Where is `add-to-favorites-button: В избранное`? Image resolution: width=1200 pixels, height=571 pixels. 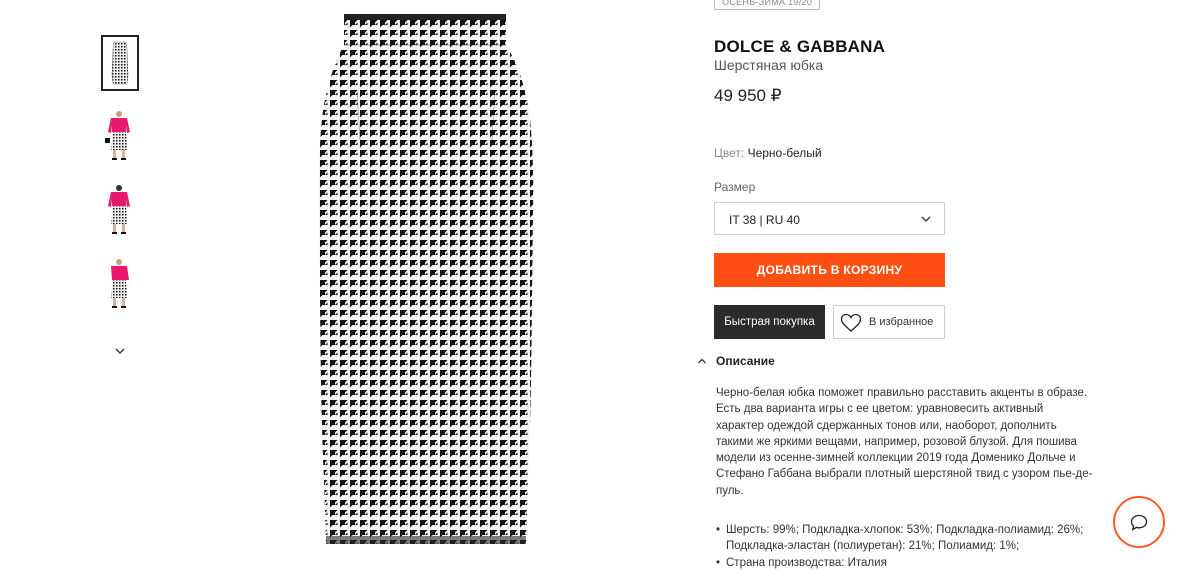 add-to-favorites-button: В избранное is located at coordinates (889, 322).